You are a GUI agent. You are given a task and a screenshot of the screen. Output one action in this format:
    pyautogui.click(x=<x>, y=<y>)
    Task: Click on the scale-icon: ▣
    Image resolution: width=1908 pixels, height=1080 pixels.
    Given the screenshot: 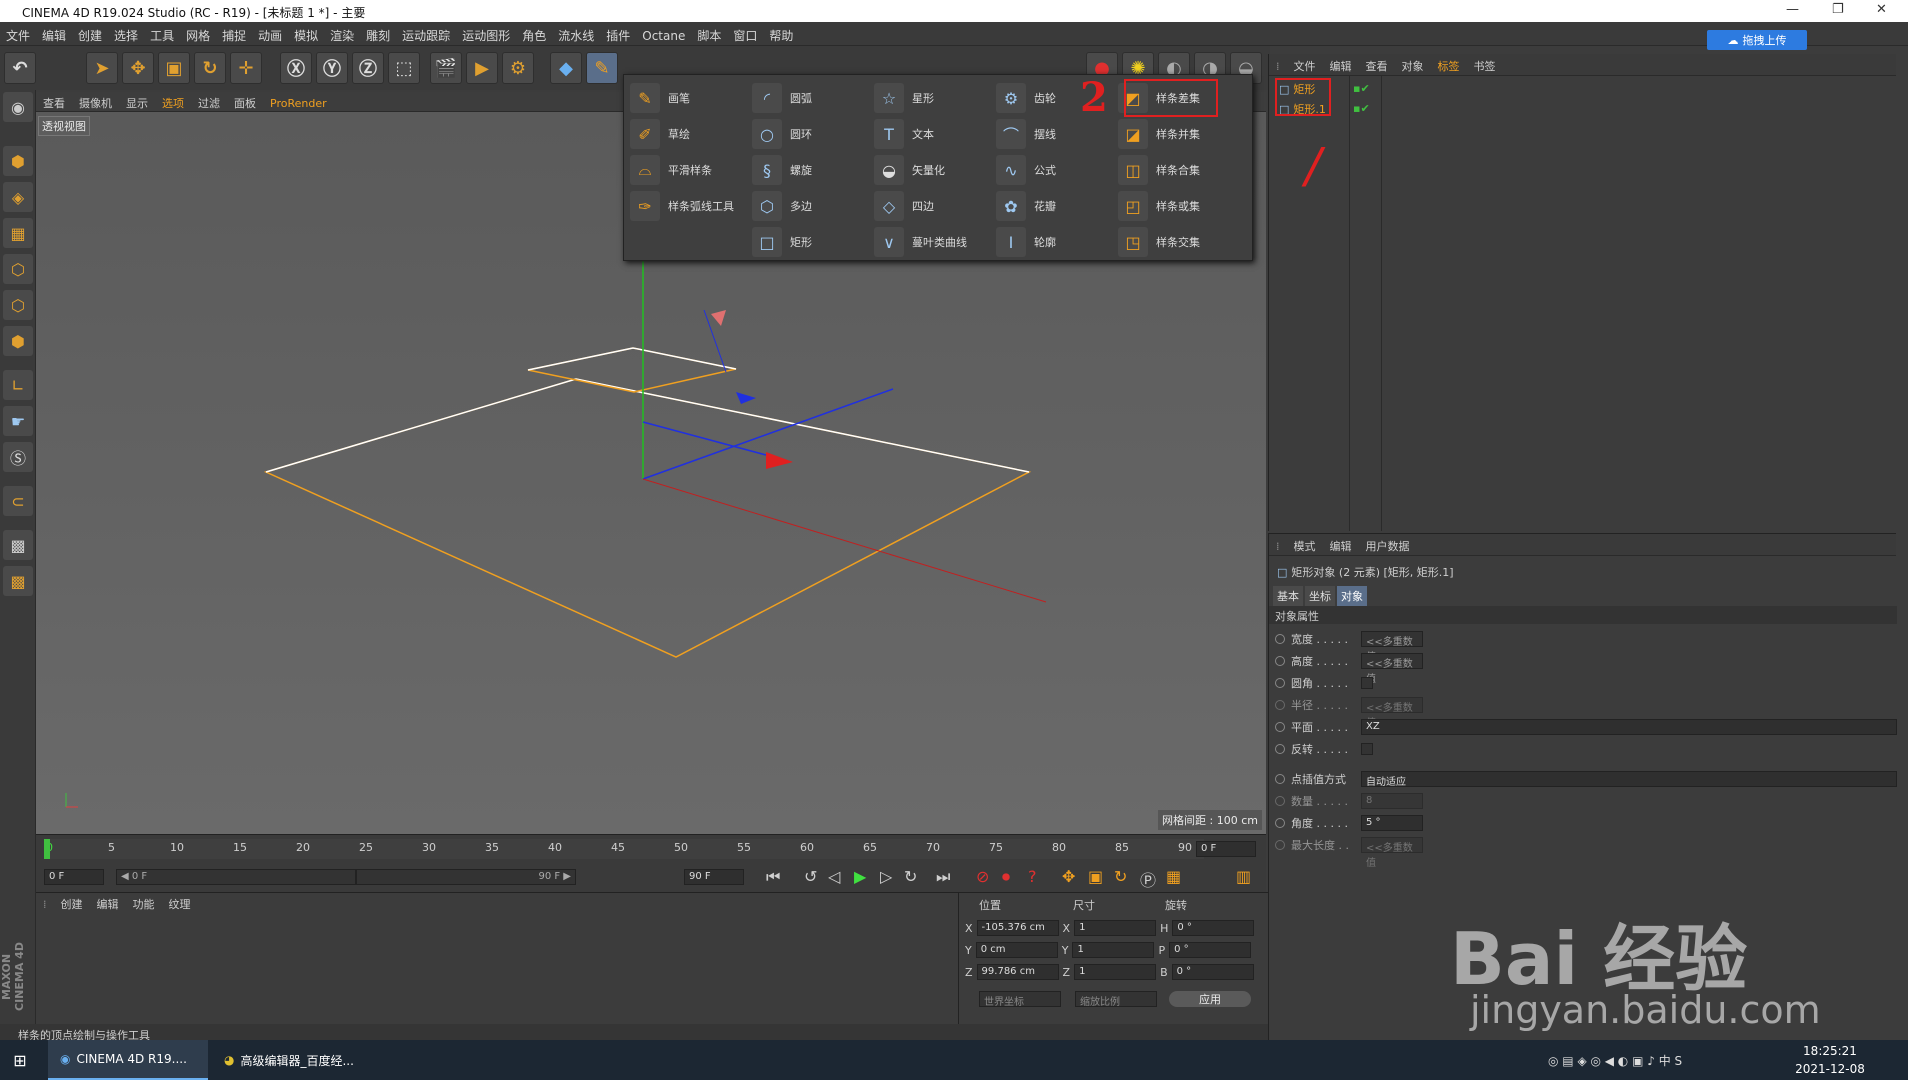 What is the action you would take?
    pyautogui.click(x=174, y=68)
    